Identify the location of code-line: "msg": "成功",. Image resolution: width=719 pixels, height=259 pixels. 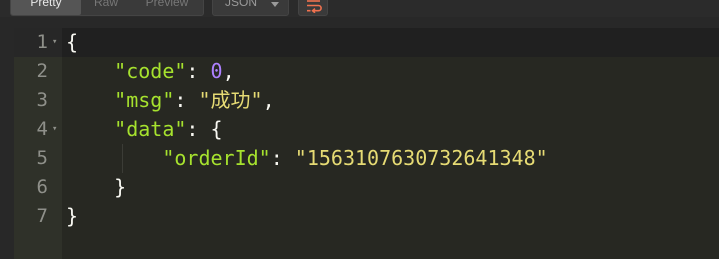
(170, 100).